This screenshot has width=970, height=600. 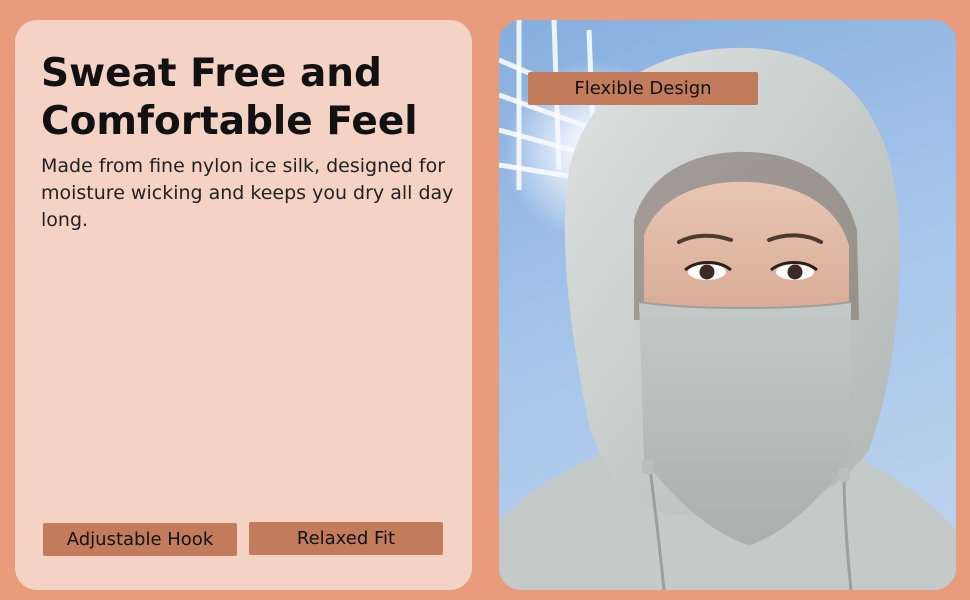 What do you see at coordinates (251, 98) in the screenshot?
I see `headline: Sweat Free and Comfortable Feel` at bounding box center [251, 98].